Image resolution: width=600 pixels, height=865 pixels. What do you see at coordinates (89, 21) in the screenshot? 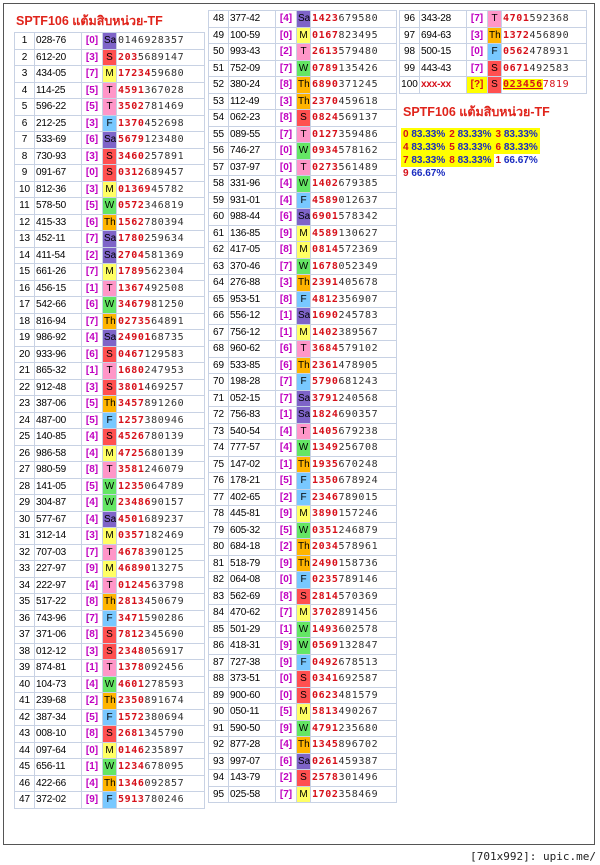
I see `sheet-title: SPTF106 แต้มสิบหน่วย-TF` at bounding box center [89, 21].